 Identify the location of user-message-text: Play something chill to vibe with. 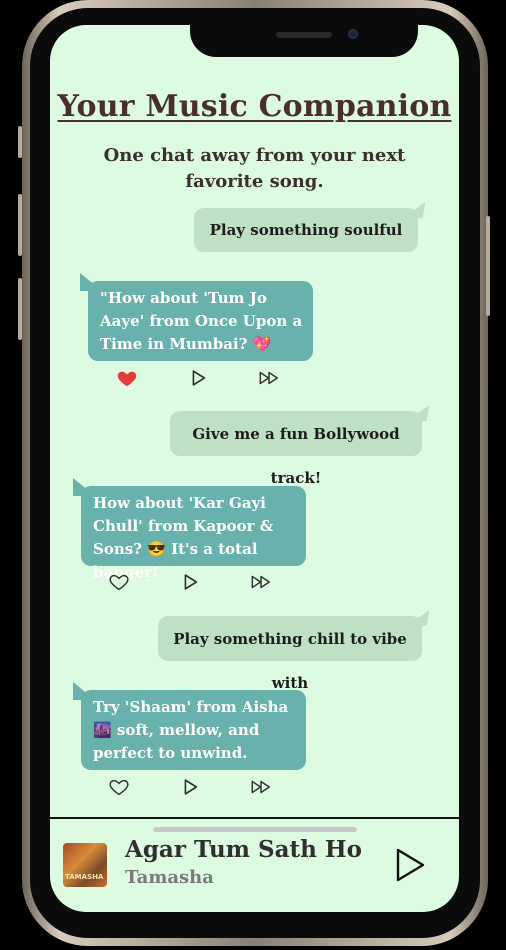
(290, 661).